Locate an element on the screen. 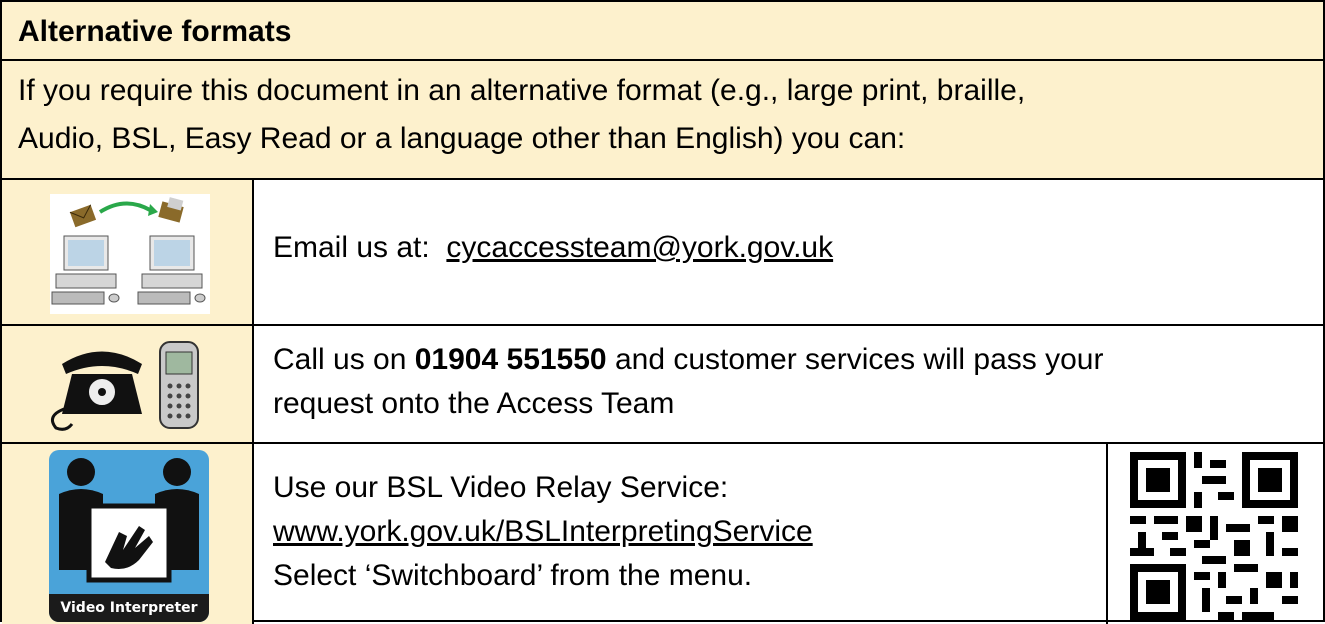  phone-prefix: Call us on is located at coordinates (340, 359).